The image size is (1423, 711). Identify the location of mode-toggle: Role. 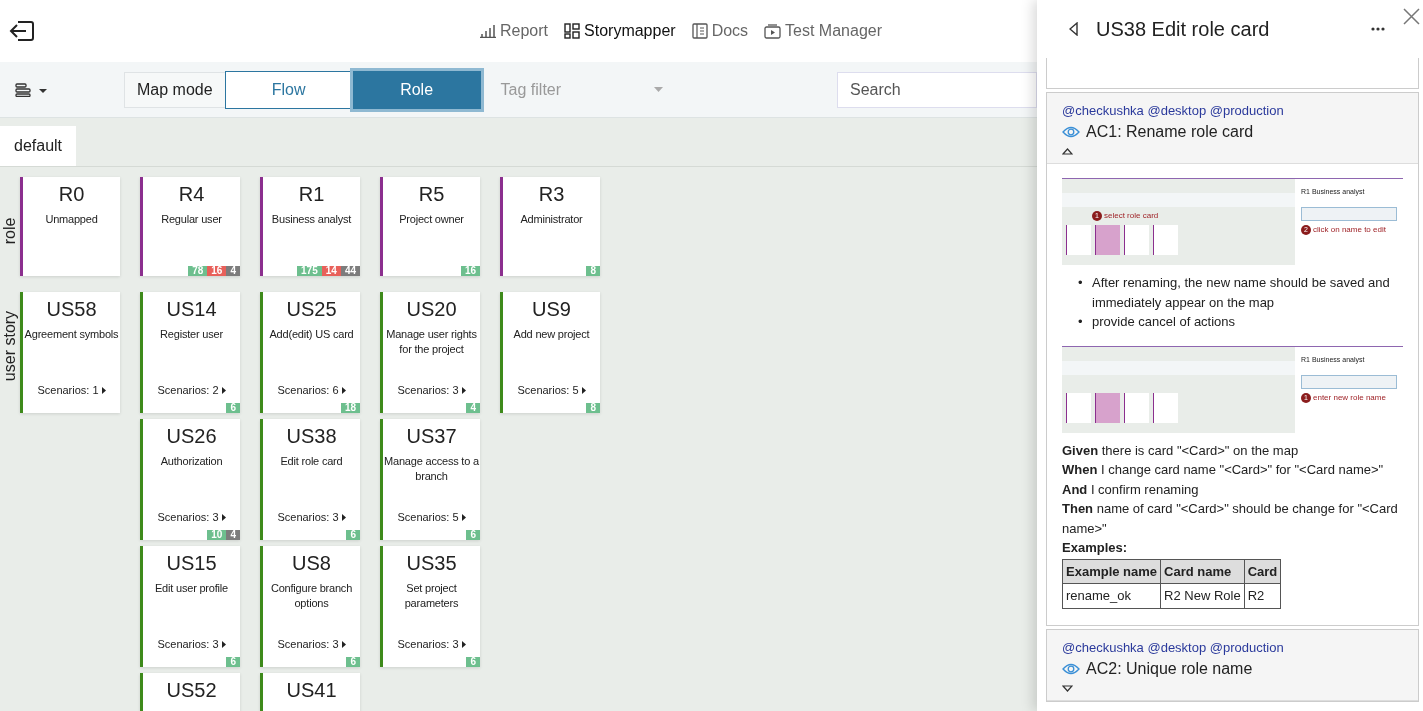
(416, 89).